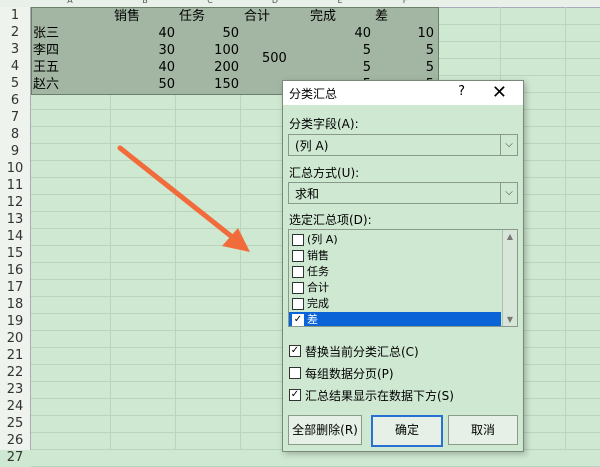 The width and height of the screenshot is (600, 467). I want to click on list-item-label: 差, so click(312, 319).